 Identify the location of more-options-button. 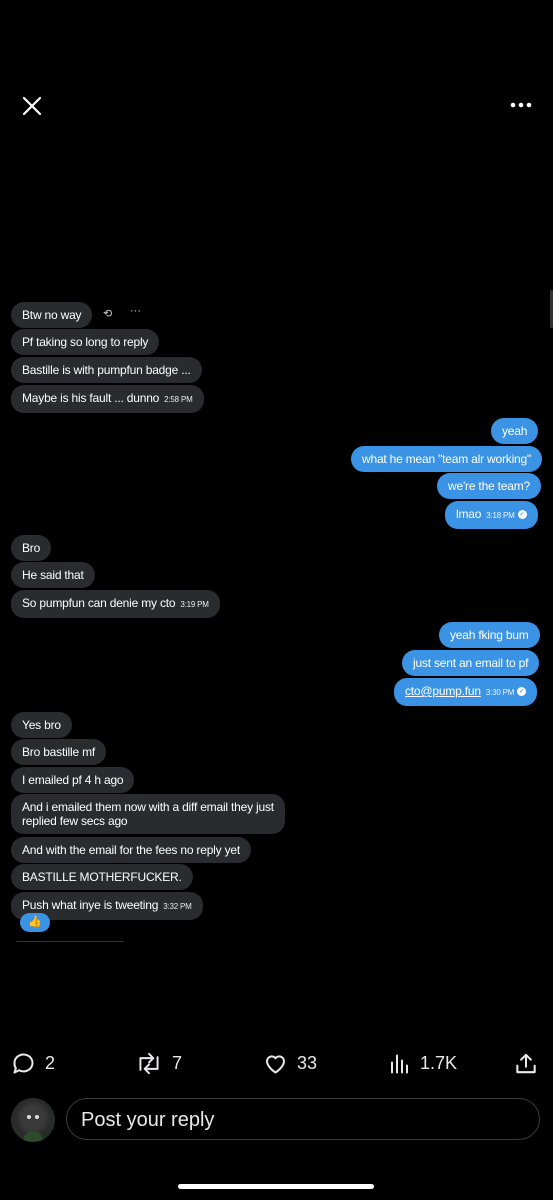
(521, 105).